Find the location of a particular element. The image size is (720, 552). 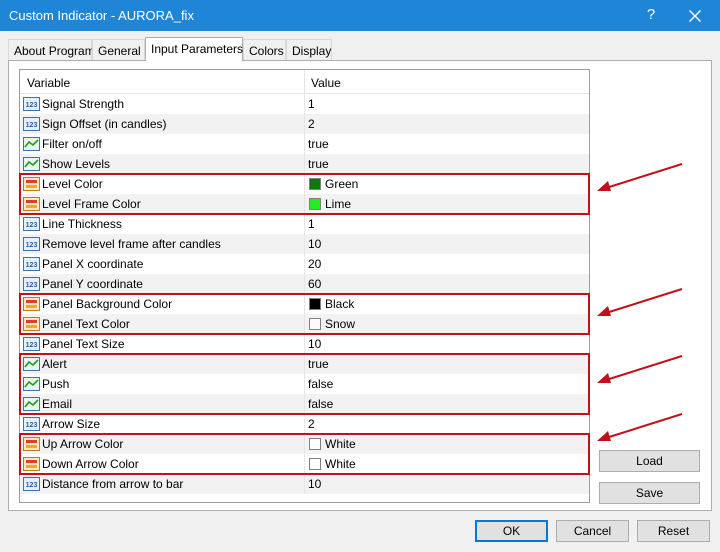

highlight-box-notifications is located at coordinates (304, 384).